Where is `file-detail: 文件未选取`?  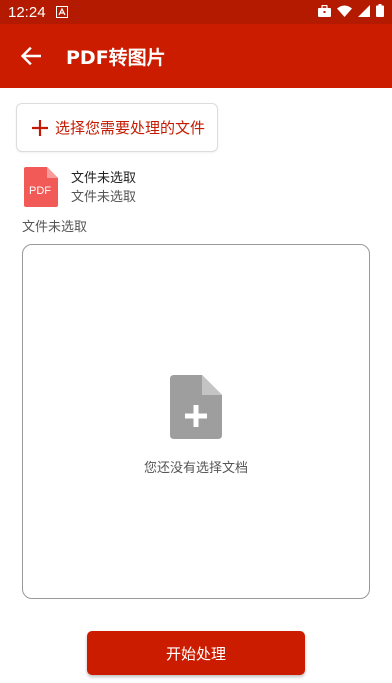
file-detail: 文件未选取 is located at coordinates (104, 197).